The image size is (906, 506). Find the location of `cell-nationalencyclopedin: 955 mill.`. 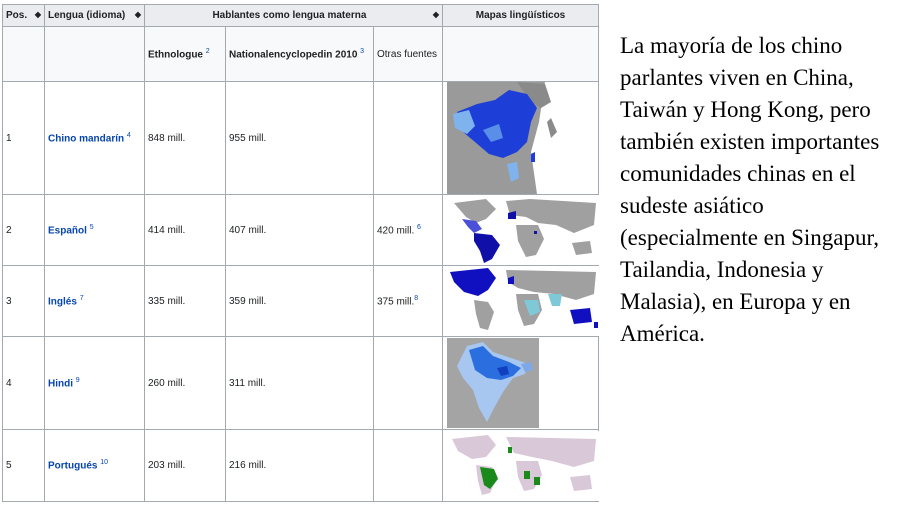

cell-nationalencyclopedin: 955 mill. is located at coordinates (299, 138).